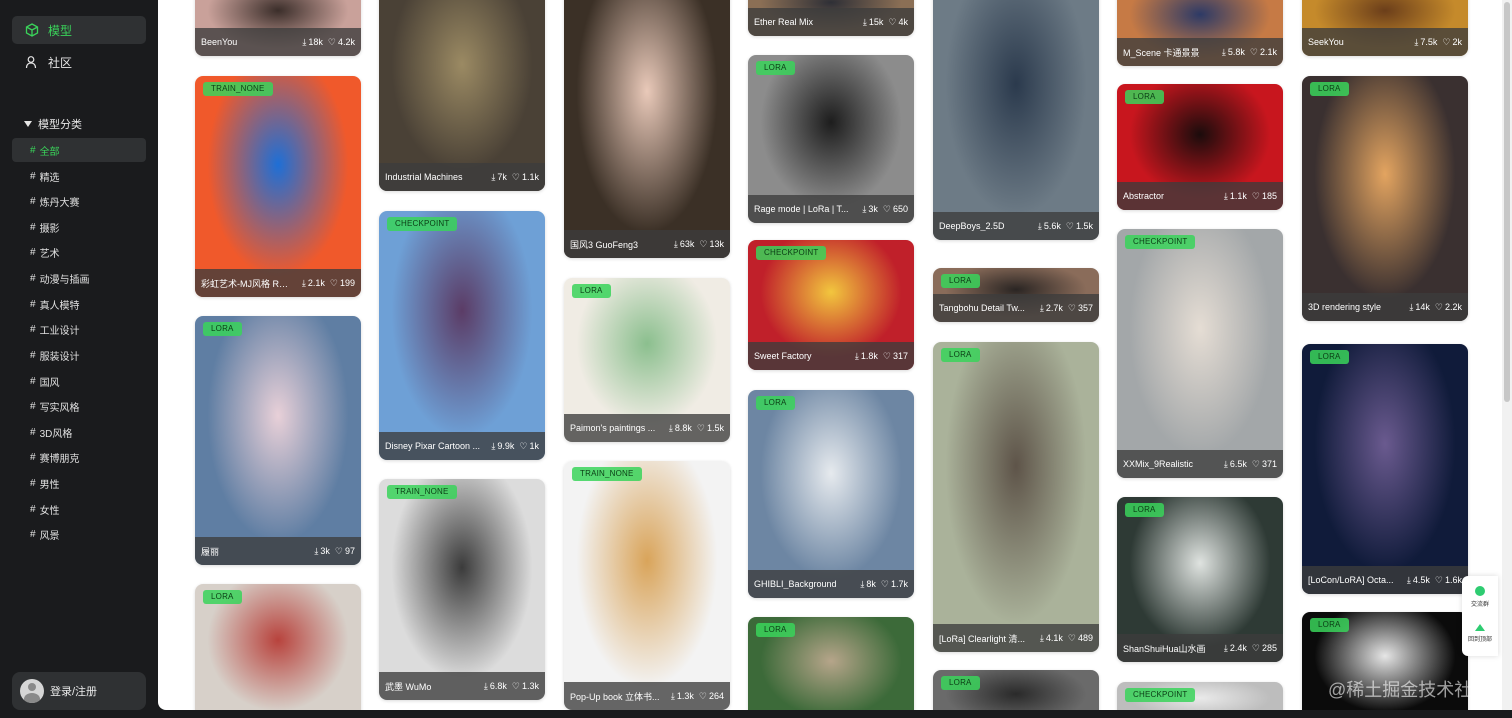 The height and width of the screenshot is (718, 1512). What do you see at coordinates (408, 686) in the screenshot?
I see `model-name: 武墨 WuMo` at bounding box center [408, 686].